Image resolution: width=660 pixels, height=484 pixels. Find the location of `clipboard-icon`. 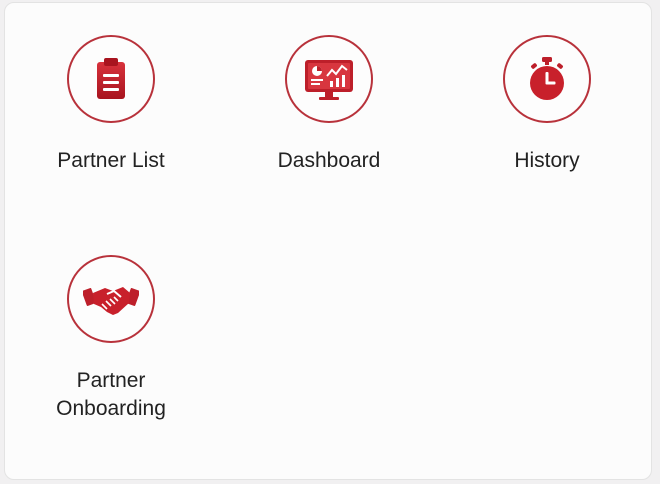

clipboard-icon is located at coordinates (111, 78).